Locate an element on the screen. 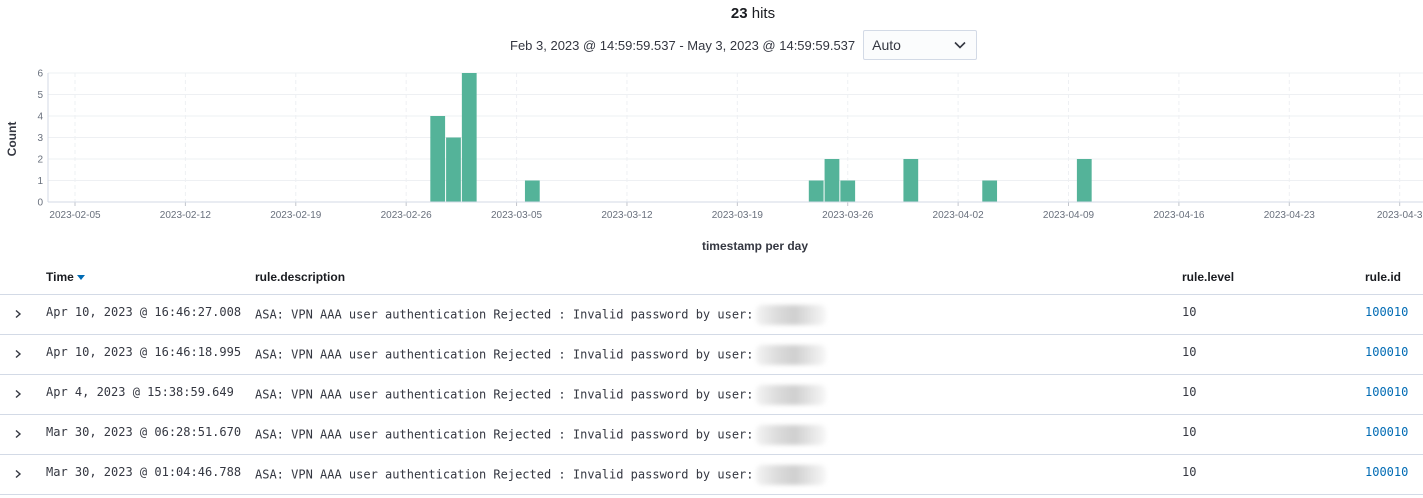 This screenshot has height=498, width=1423. x-tick-label: 2023-02-26 is located at coordinates (407, 215).